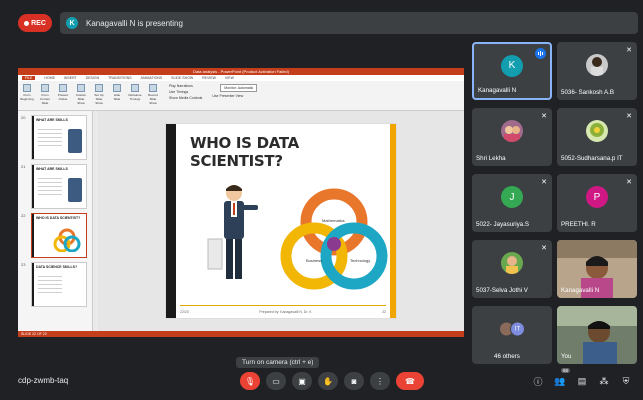 This screenshot has width=643, height=400. Describe the element at coordinates (117, 88) in the screenshot. I see `hide-slide-icon` at that location.